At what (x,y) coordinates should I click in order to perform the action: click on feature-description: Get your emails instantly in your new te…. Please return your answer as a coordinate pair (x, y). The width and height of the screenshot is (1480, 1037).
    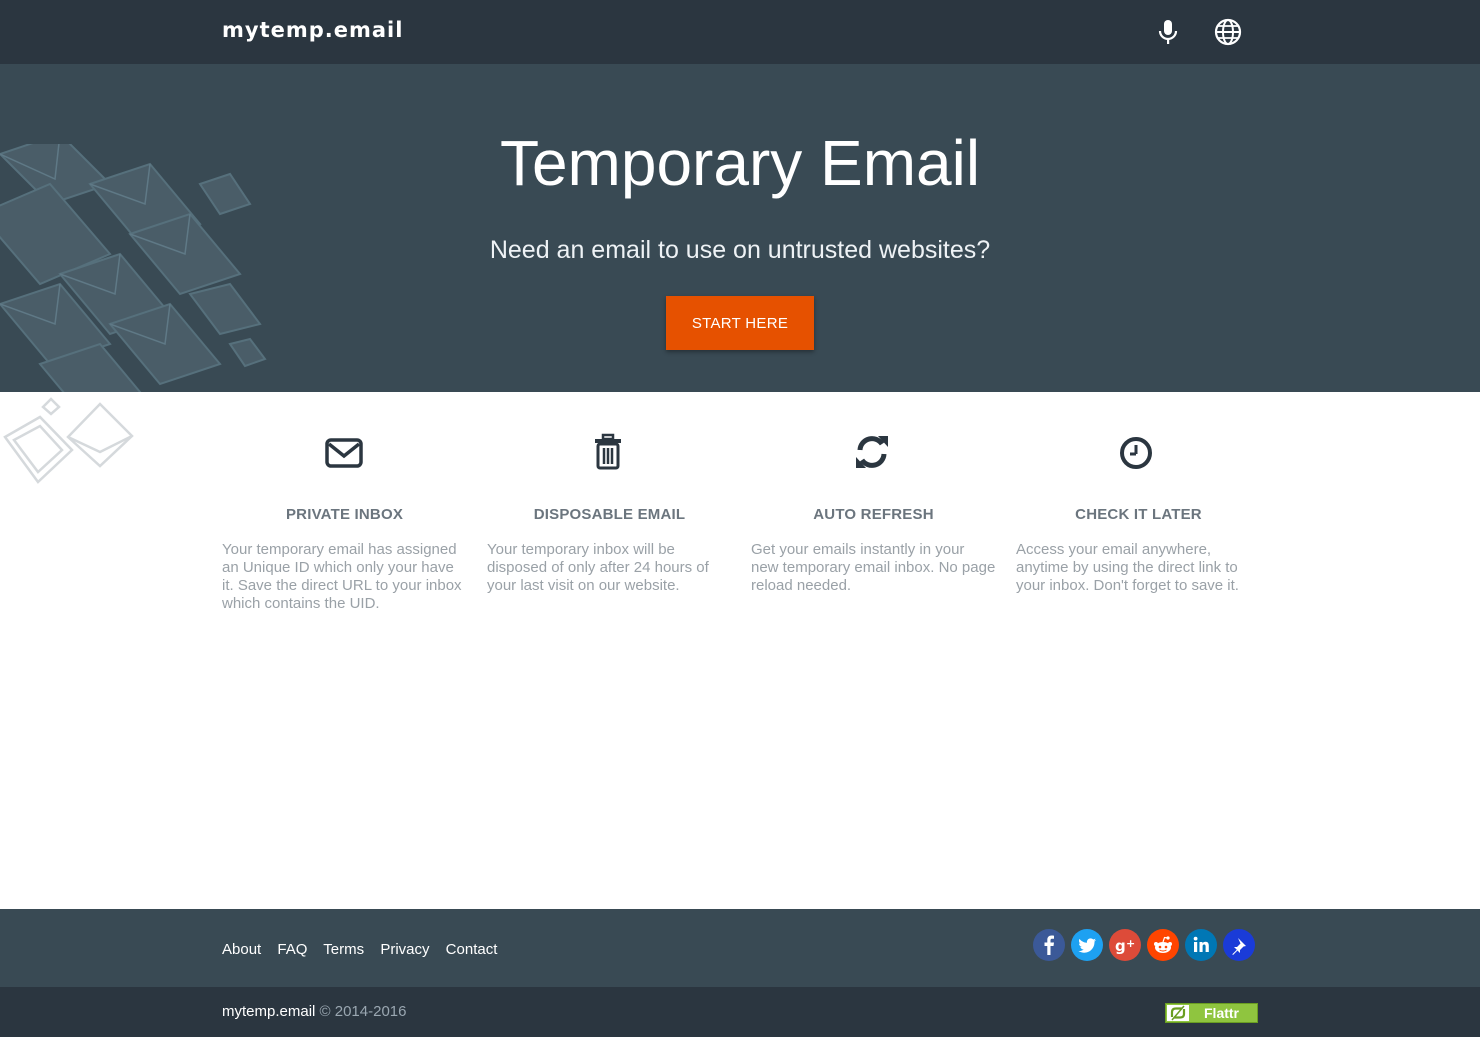
    Looking at the image, I should click on (873, 567).